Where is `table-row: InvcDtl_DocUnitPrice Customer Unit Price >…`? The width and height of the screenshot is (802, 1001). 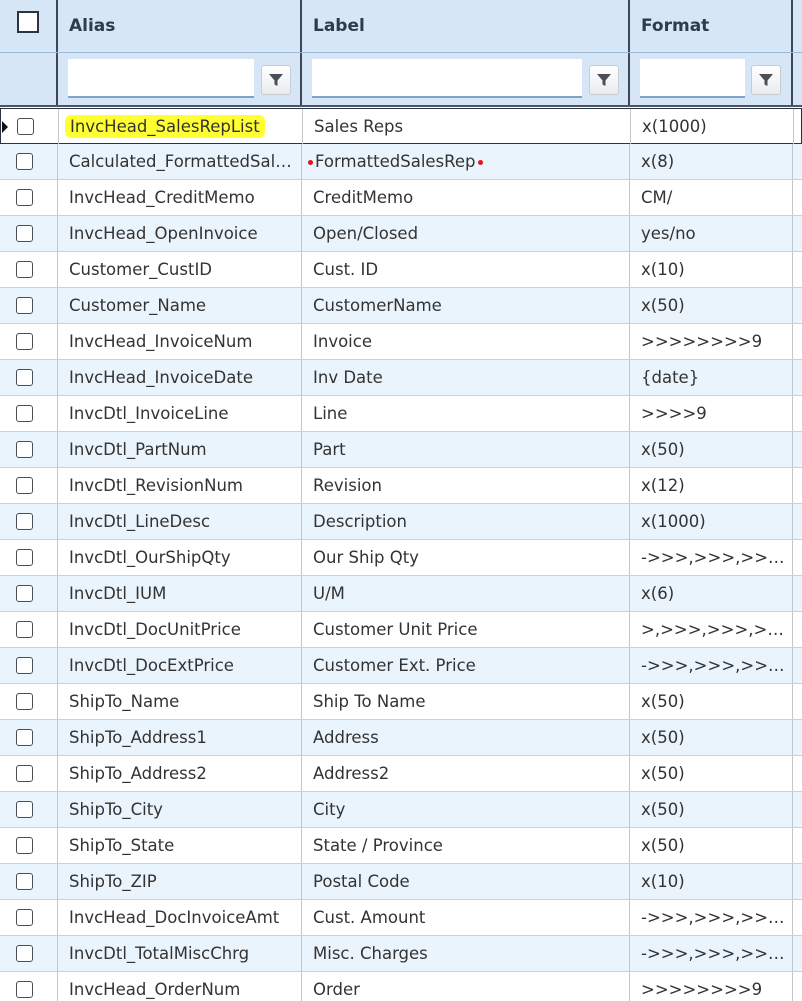
table-row: InvcDtl_DocUnitPrice Customer Unit Price >… is located at coordinates (401, 630).